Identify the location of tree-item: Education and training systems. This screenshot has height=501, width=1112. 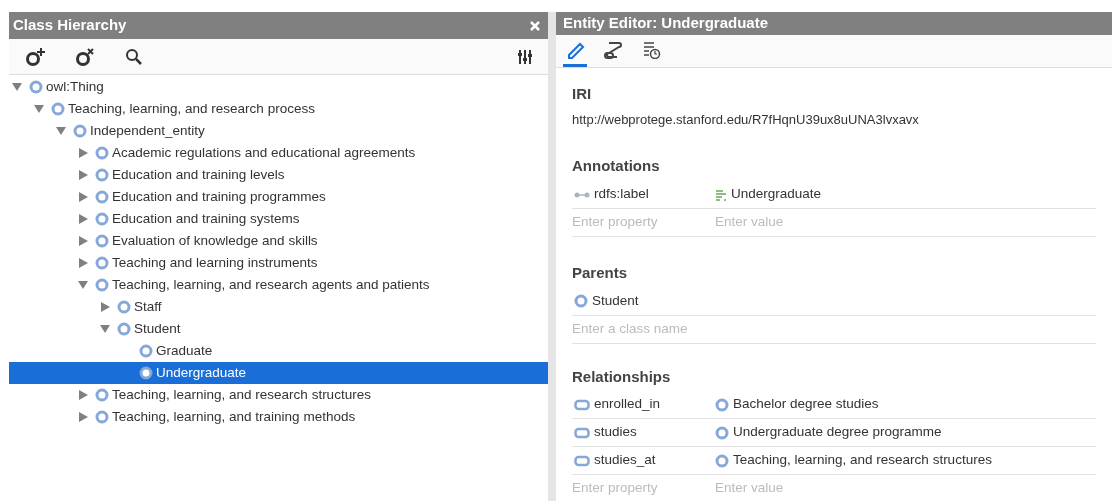
(278, 219).